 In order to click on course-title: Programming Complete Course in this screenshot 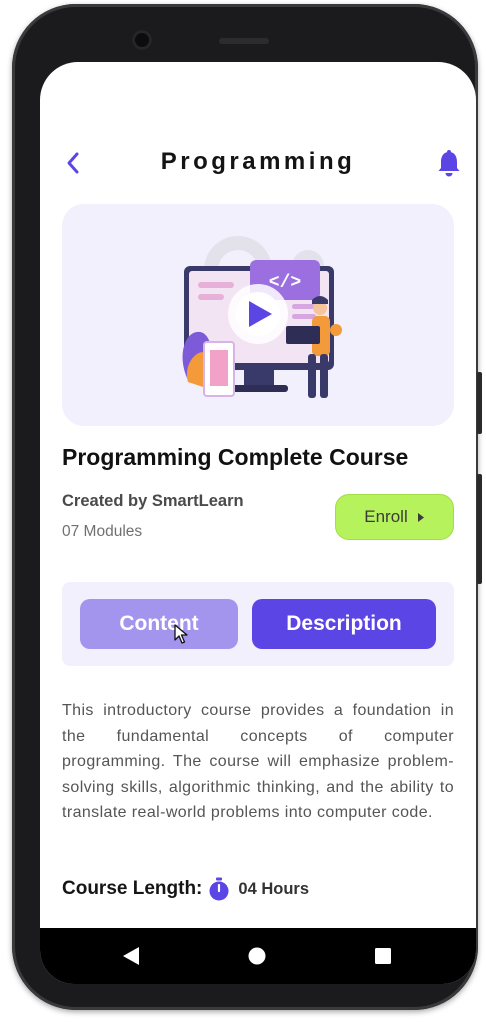, I will do `click(235, 457)`.